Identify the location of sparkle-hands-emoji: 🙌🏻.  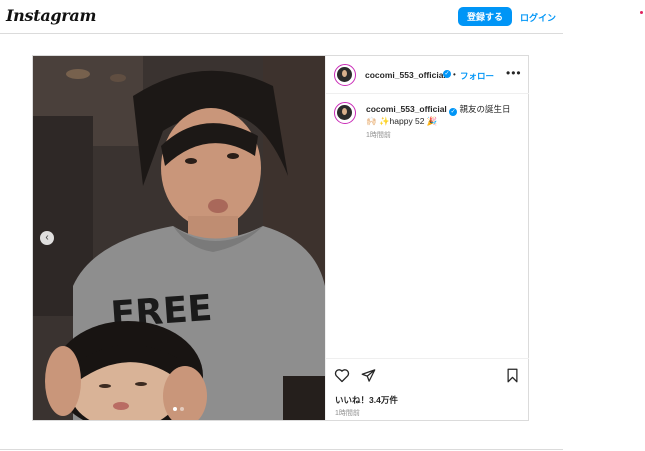
(372, 121).